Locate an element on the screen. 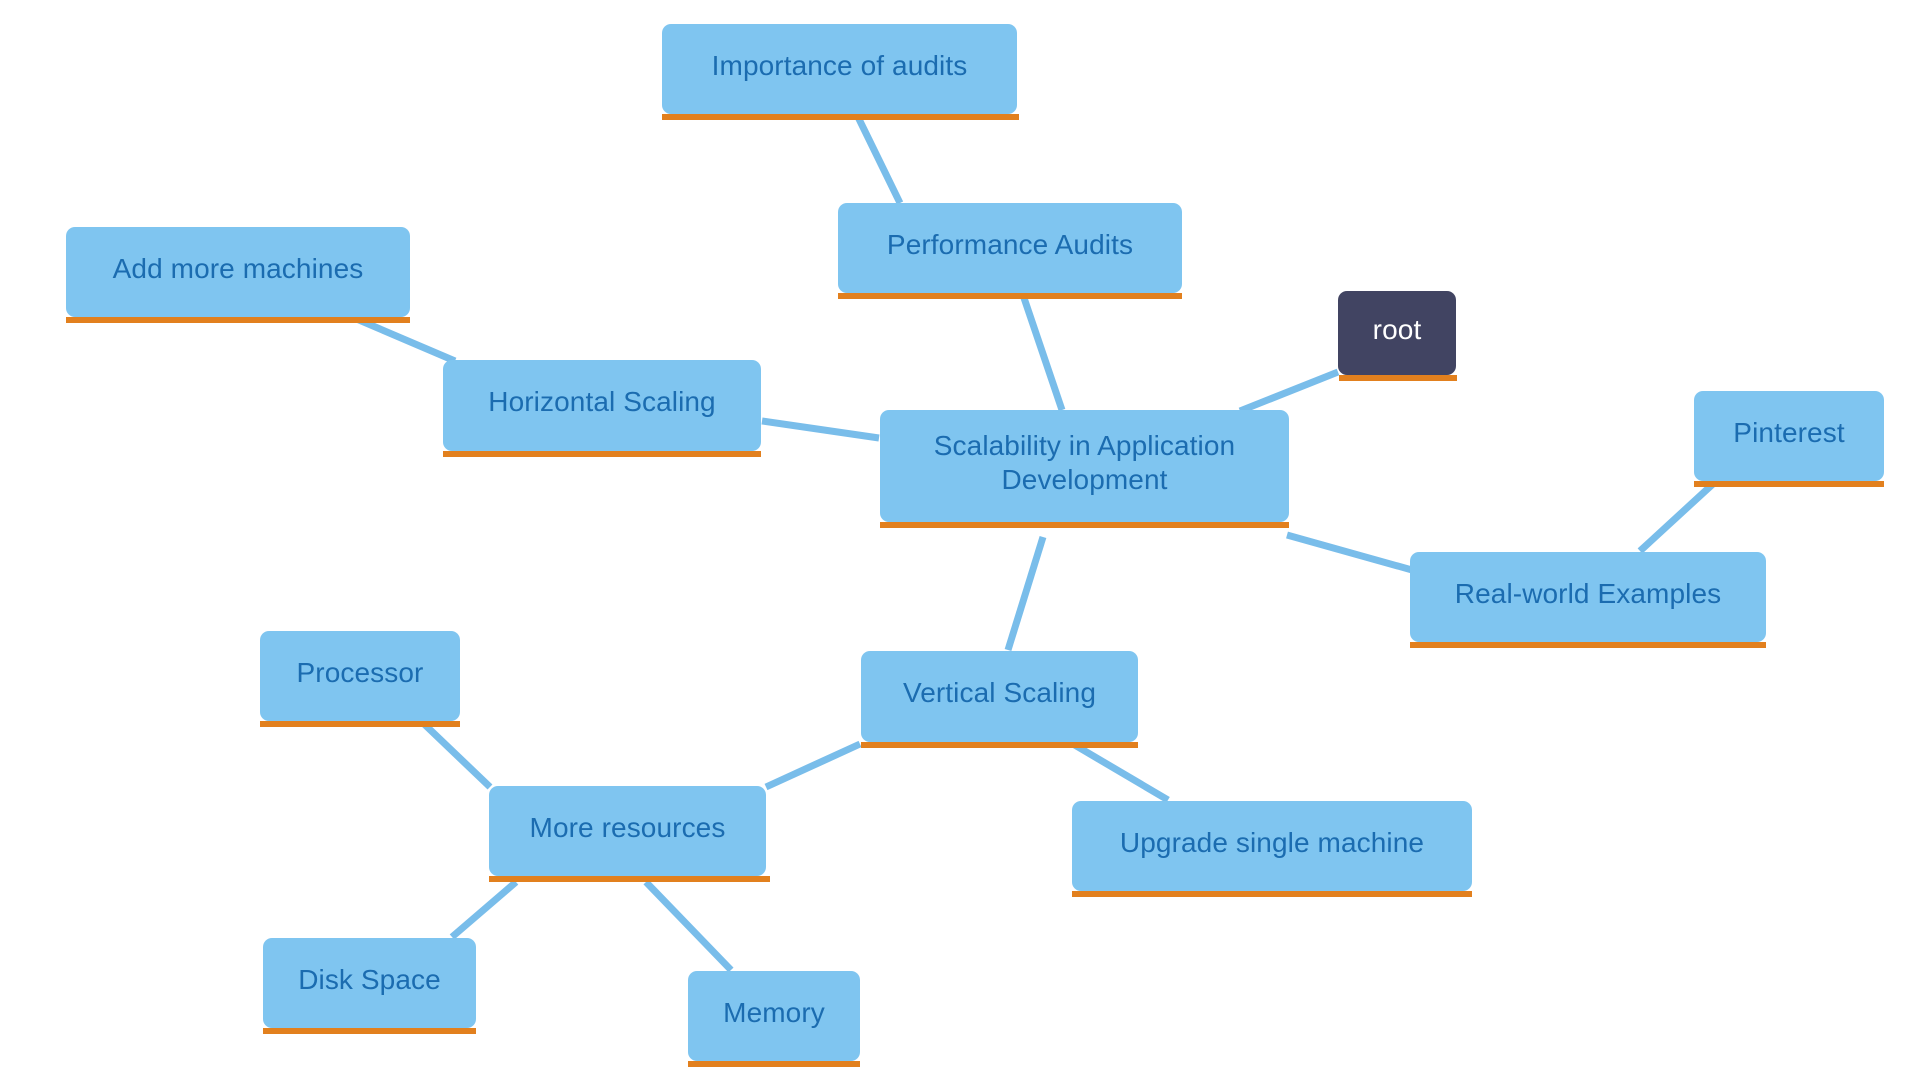 The height and width of the screenshot is (1080, 1920). mindmap-node-label-upgrade_single_machine: Upgrade single machine is located at coordinates (1272, 842).